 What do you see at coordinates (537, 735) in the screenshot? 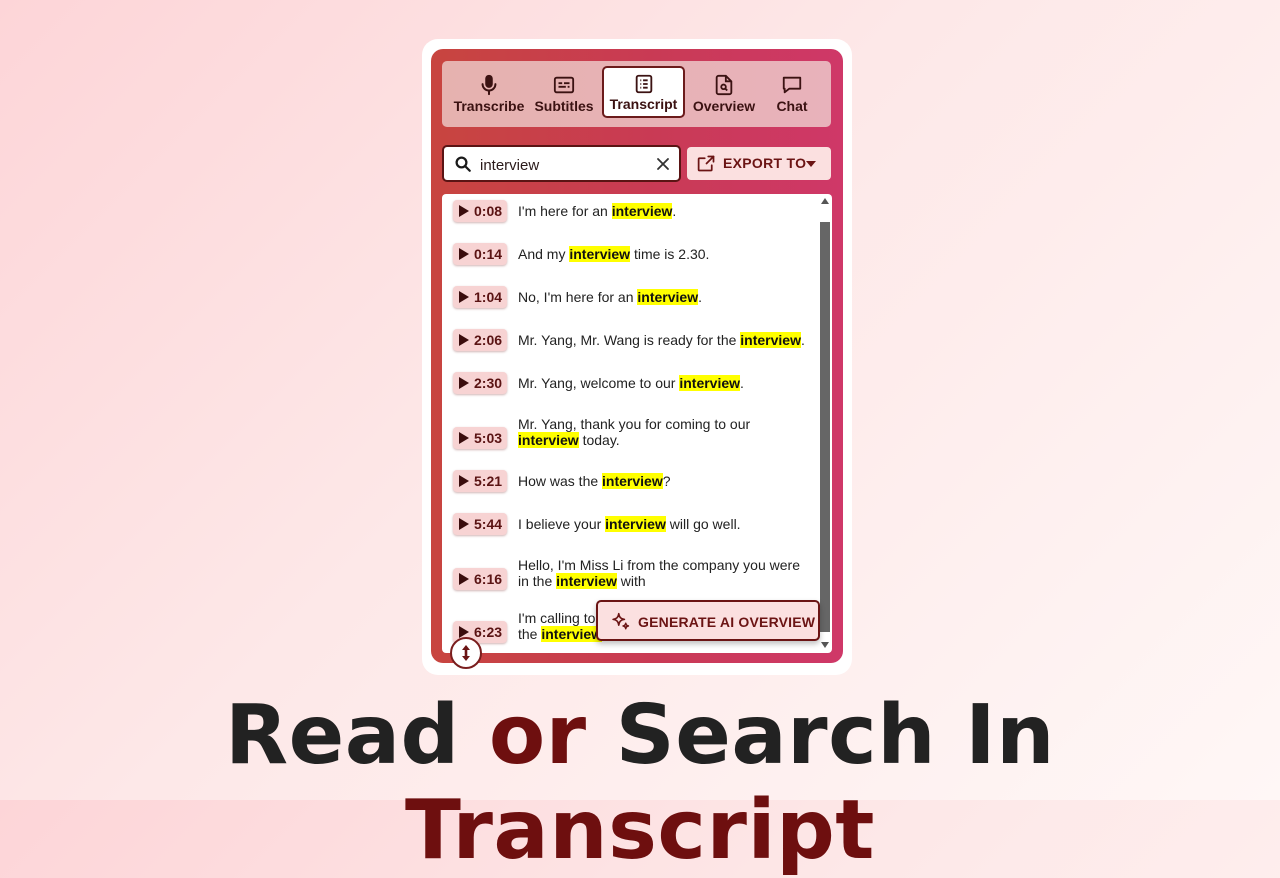
I see `headline-part-2: or` at bounding box center [537, 735].